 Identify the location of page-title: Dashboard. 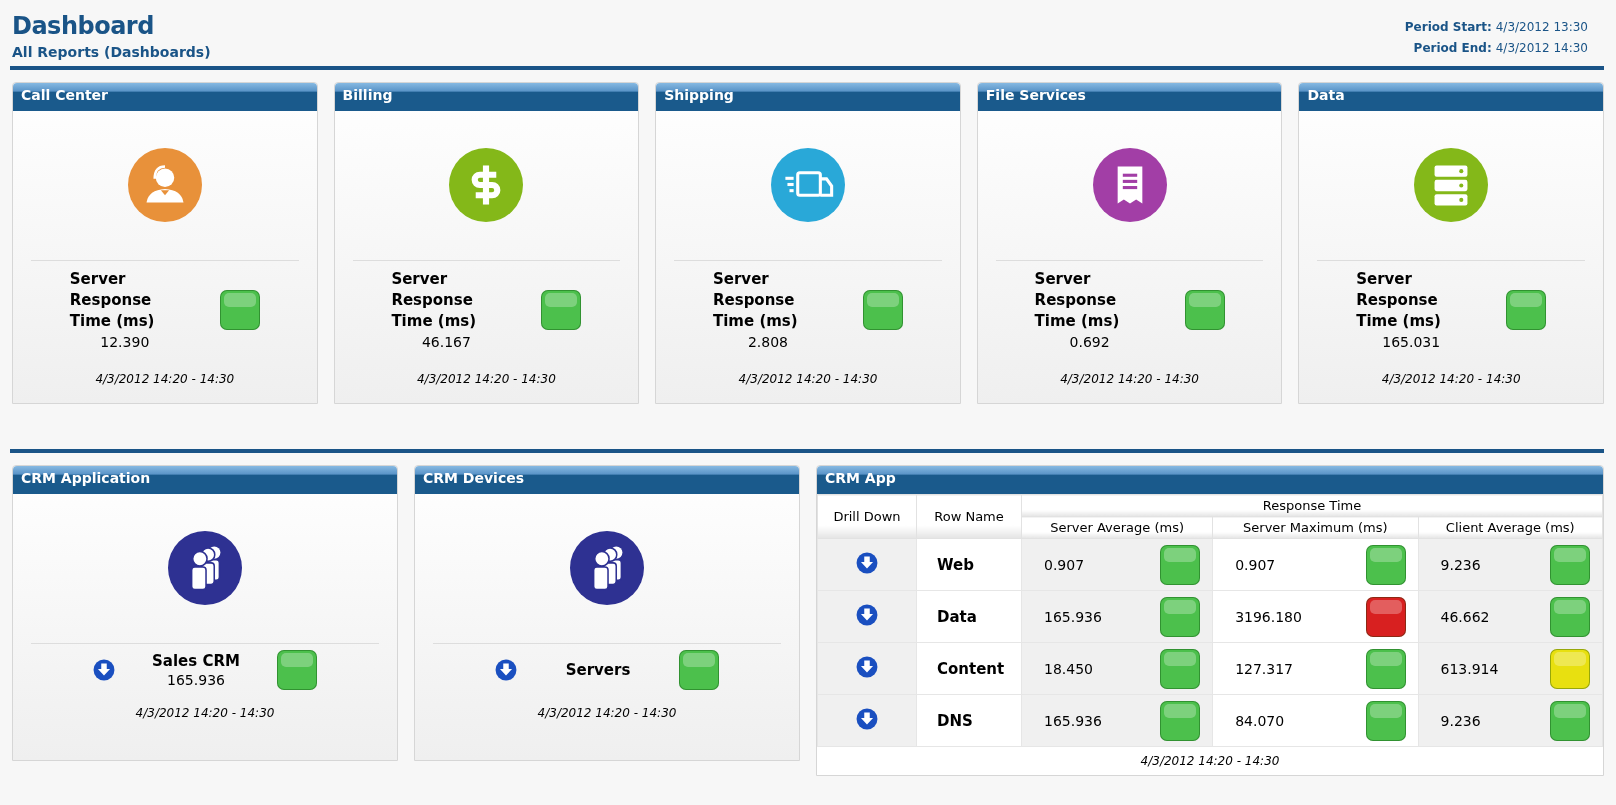
(83, 26).